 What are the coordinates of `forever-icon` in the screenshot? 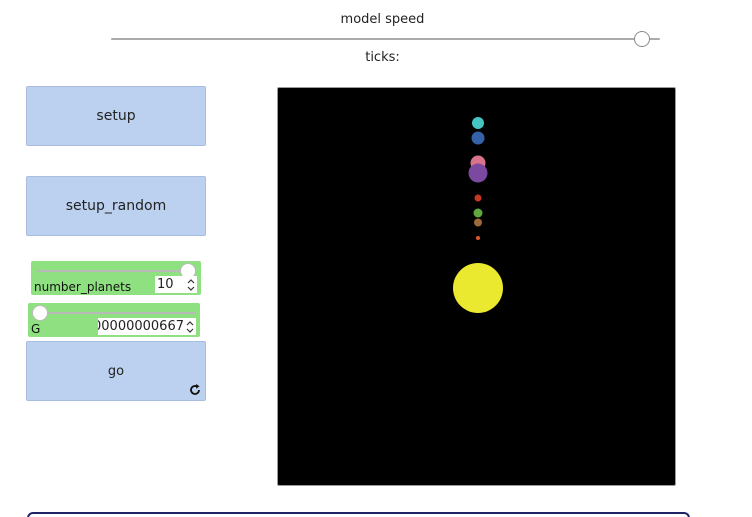 It's located at (195, 389).